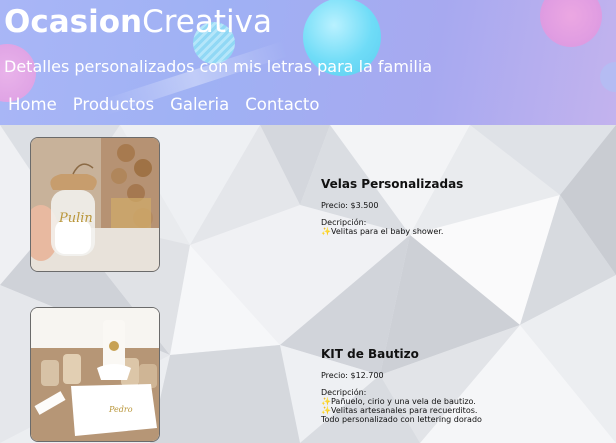  I want to click on product-price: Precio: $3.500, so click(350, 205).